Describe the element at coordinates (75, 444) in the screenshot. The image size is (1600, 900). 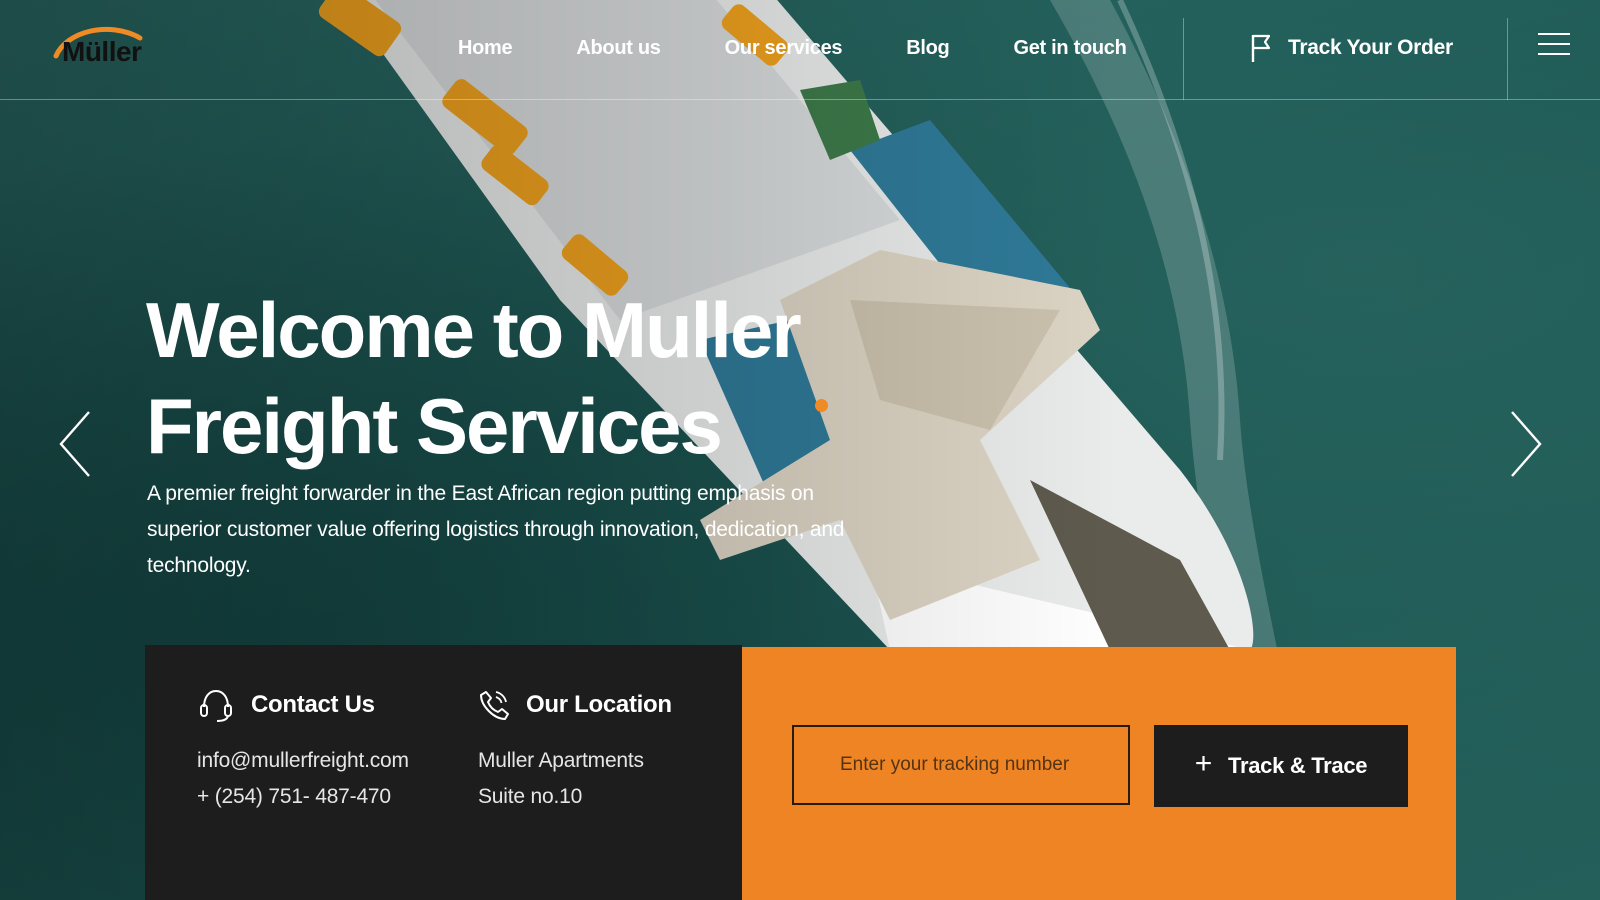
I see `chevron-left-icon` at that location.